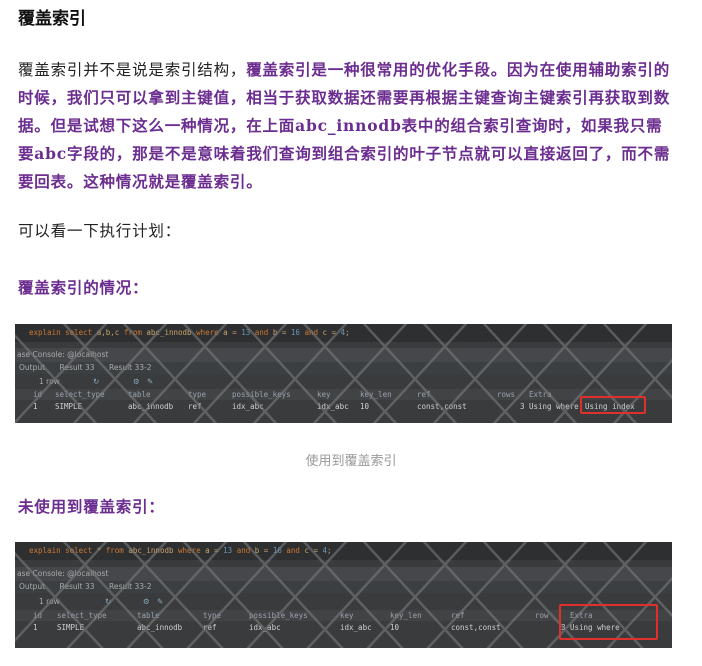 The width and height of the screenshot is (702, 666). What do you see at coordinates (506, 394) in the screenshot?
I see `col-rows: rows` at bounding box center [506, 394].